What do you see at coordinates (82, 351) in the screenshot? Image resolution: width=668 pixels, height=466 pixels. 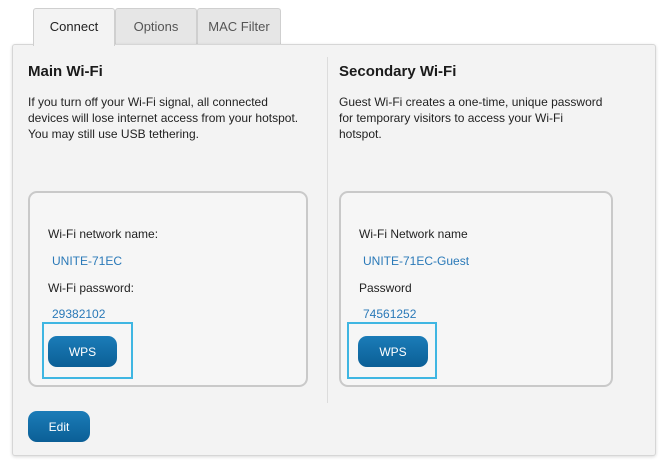 I see `main-wps-button: WPS` at bounding box center [82, 351].